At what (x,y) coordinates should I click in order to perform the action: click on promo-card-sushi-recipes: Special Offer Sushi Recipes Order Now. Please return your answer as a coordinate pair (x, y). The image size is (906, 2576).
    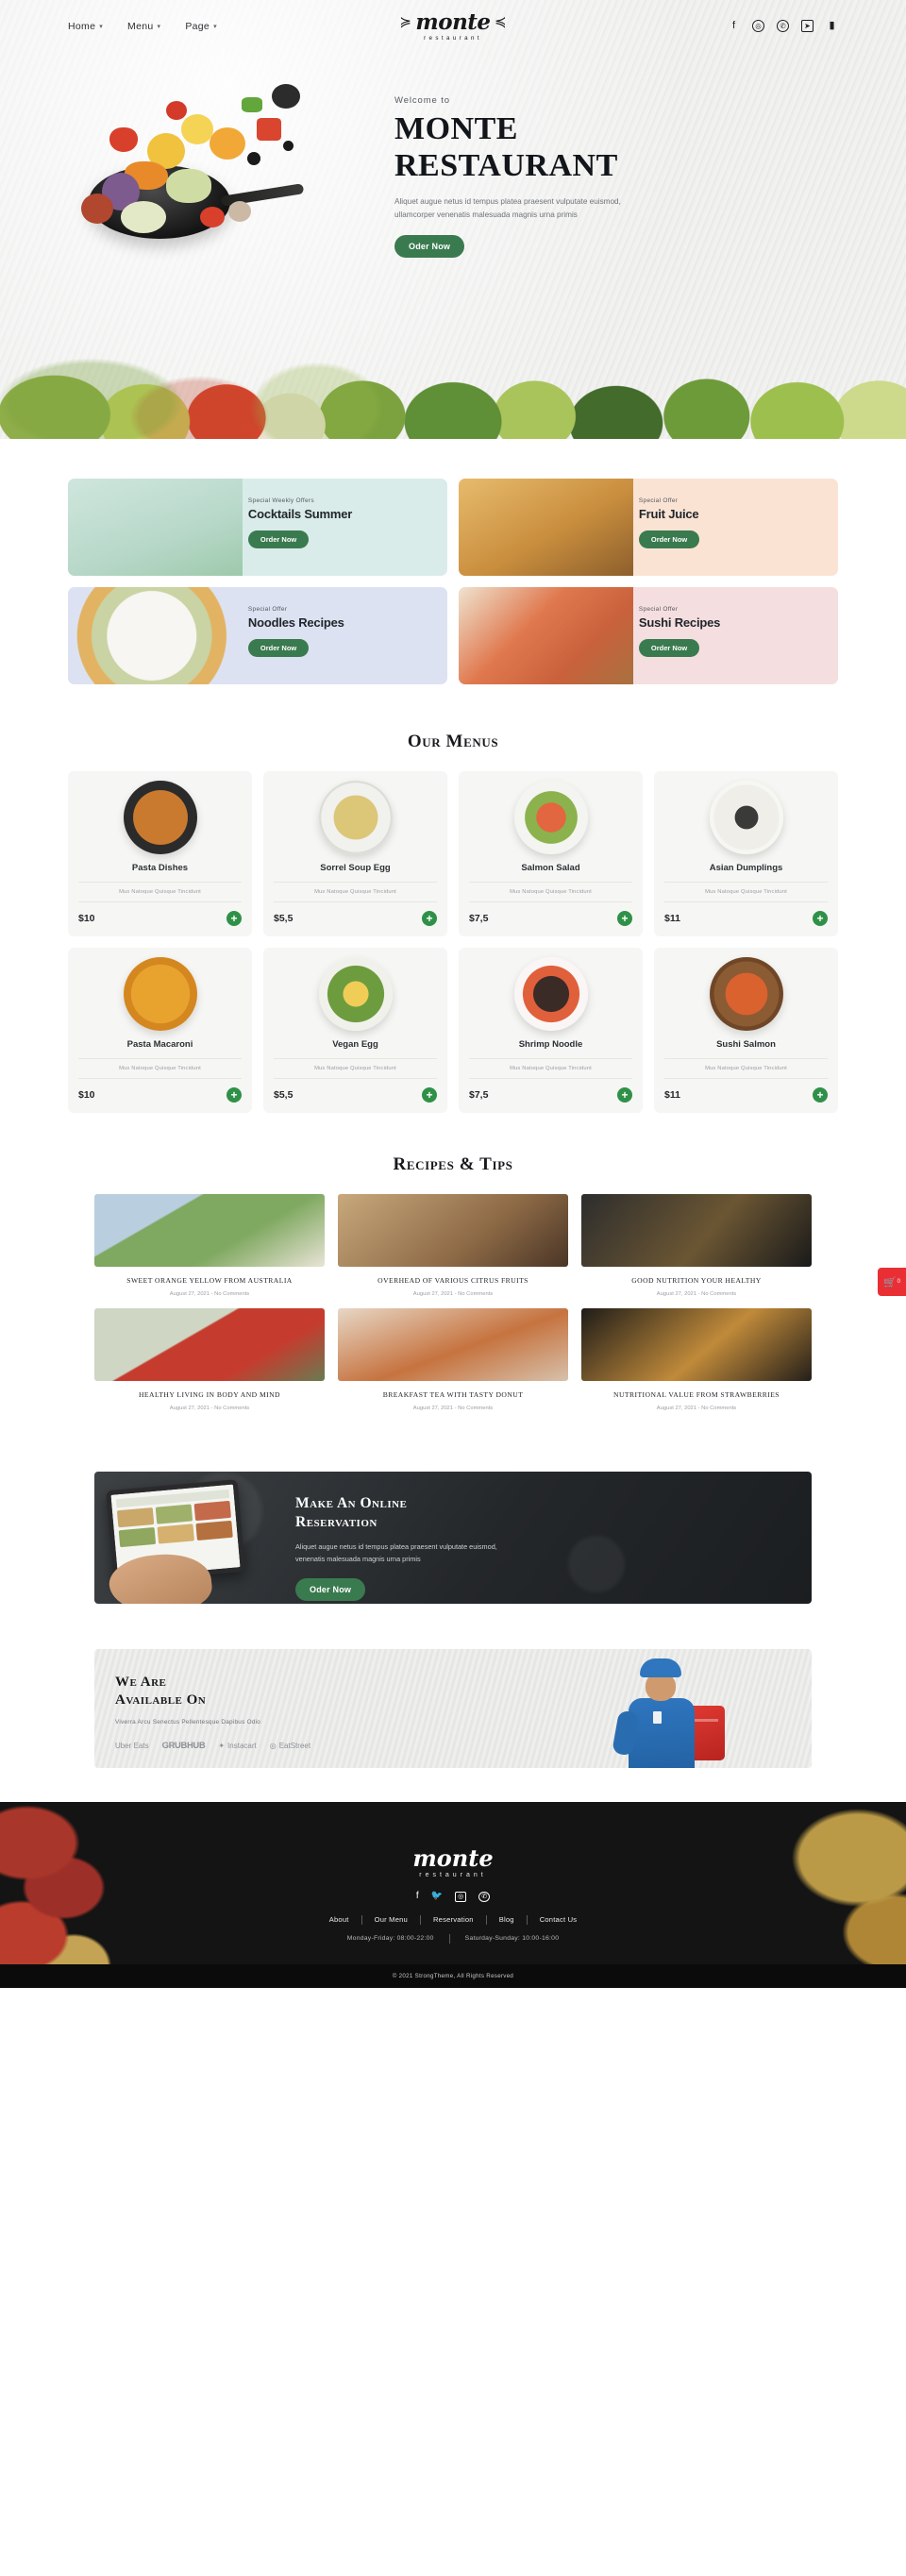
    Looking at the image, I should click on (648, 635).